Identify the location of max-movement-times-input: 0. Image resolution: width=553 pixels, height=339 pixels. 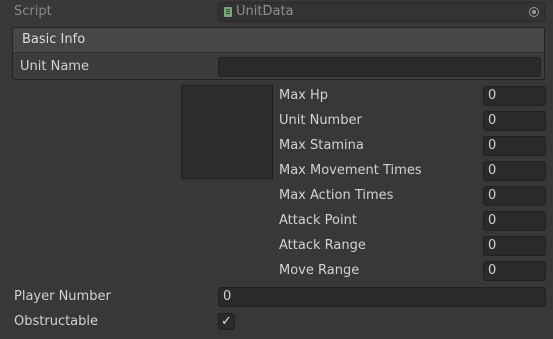
(514, 171).